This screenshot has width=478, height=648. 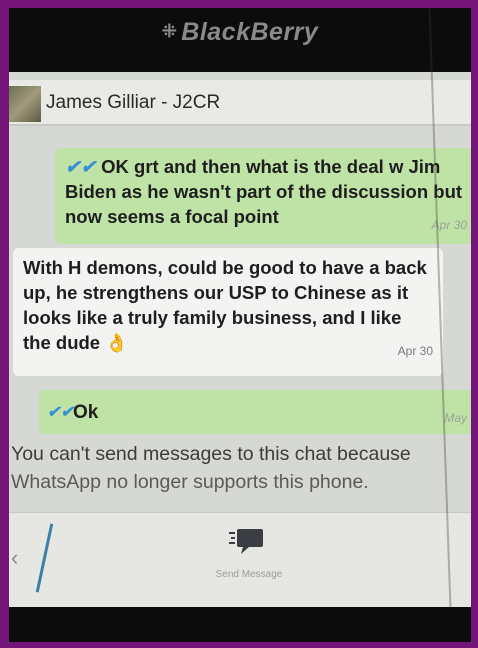 What do you see at coordinates (44, 558) in the screenshot?
I see `divider` at bounding box center [44, 558].